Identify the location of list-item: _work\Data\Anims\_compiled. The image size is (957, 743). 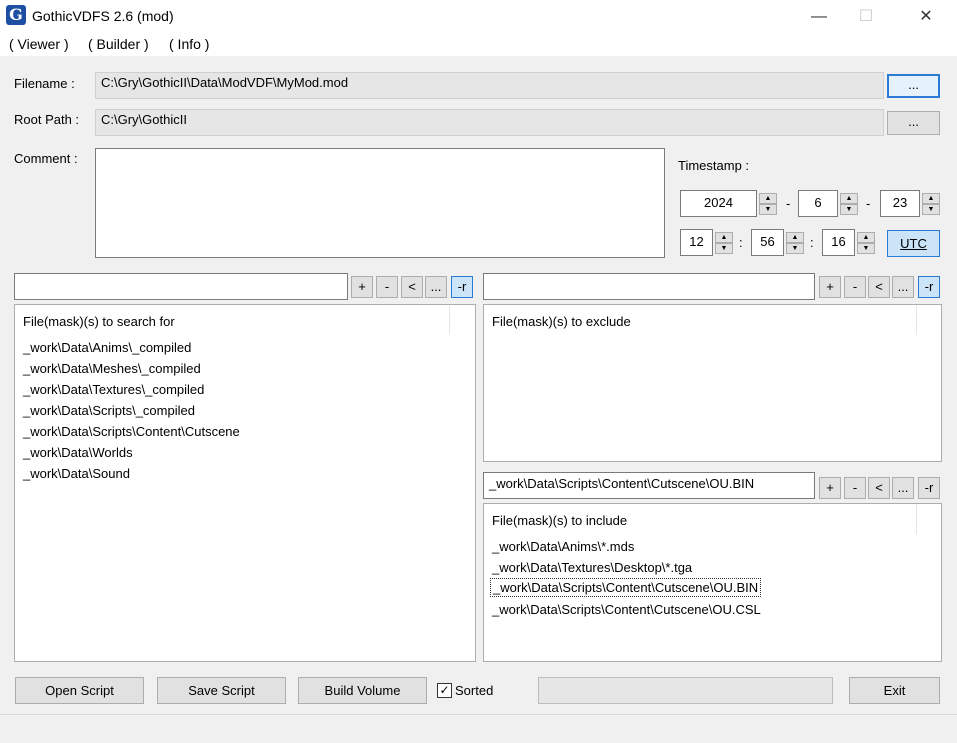
(107, 347).